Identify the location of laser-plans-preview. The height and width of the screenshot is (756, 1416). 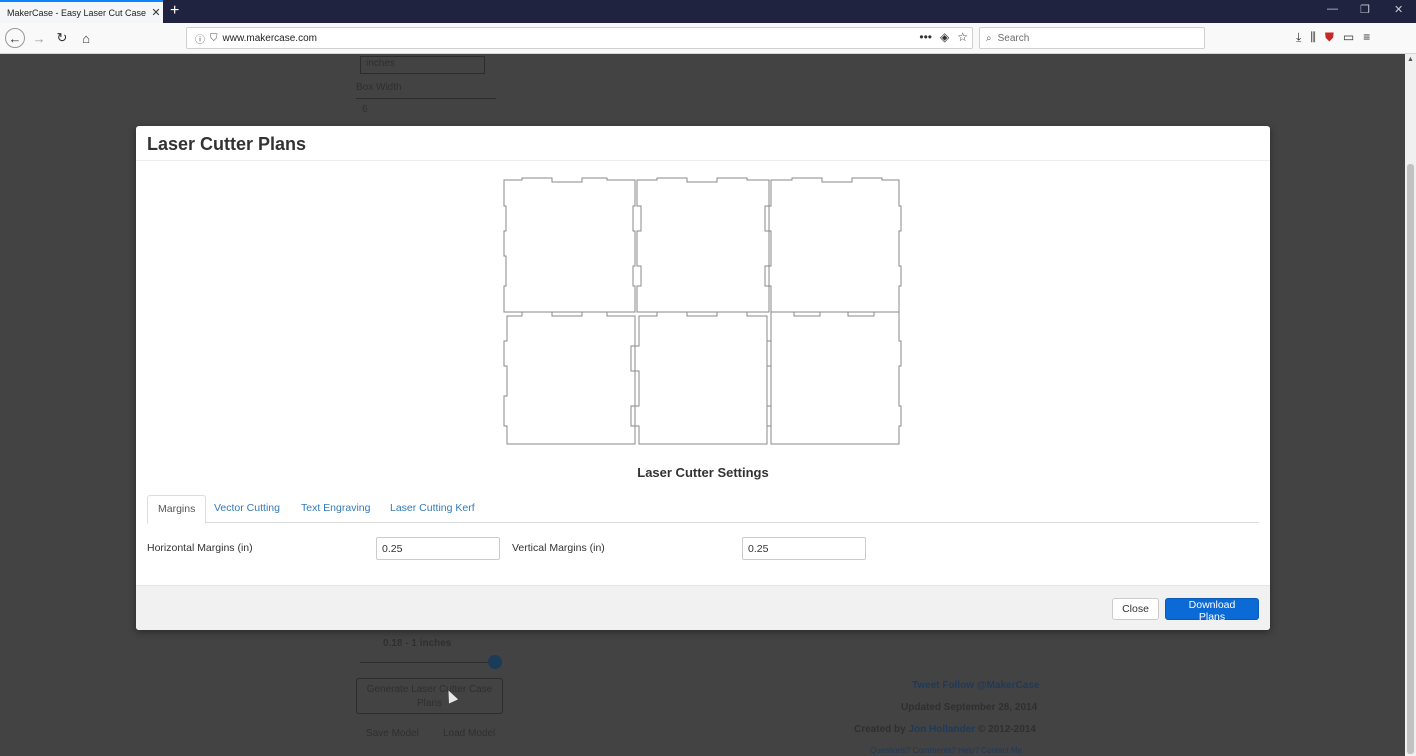
(702, 311).